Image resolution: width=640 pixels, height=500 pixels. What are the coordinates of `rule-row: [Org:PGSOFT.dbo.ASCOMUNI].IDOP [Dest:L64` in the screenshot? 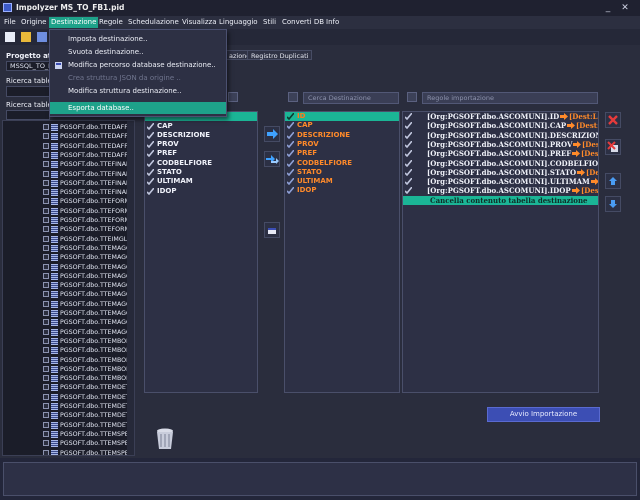 It's located at (500, 190).